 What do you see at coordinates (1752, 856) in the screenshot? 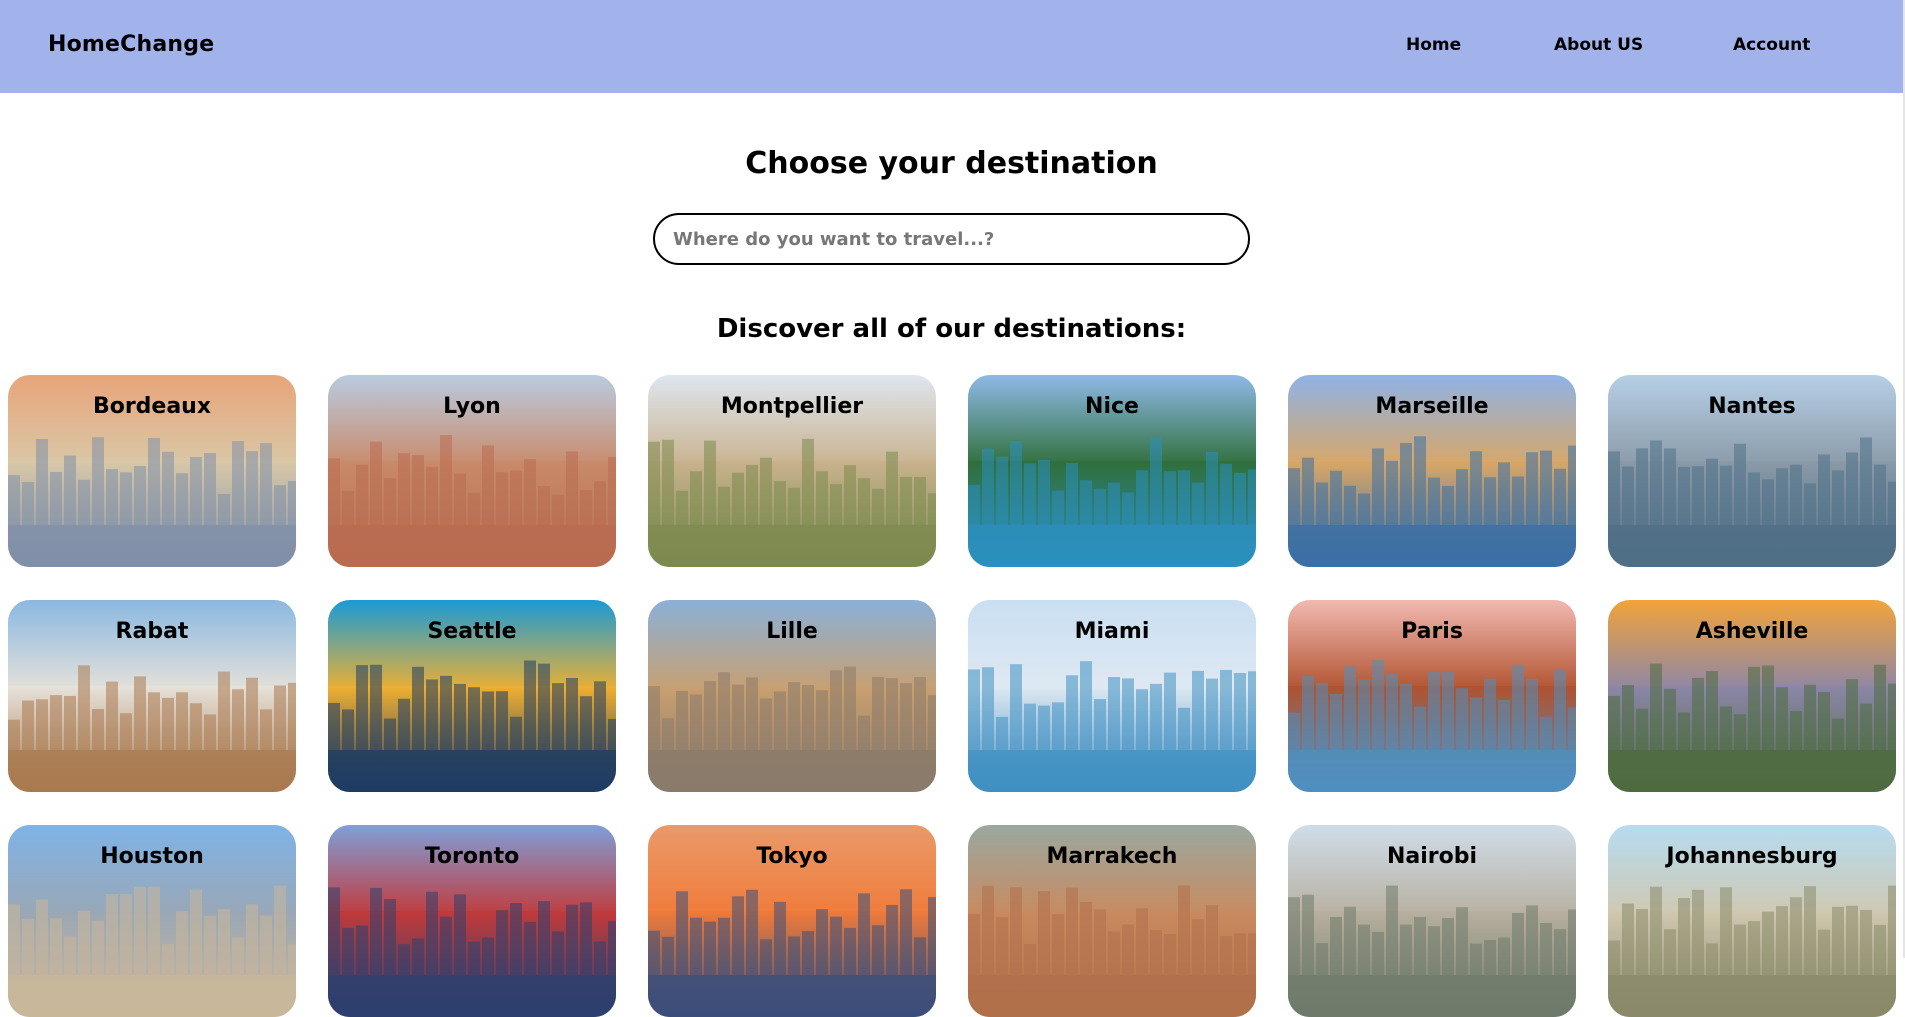
I see `destination-name: Johannesburg` at bounding box center [1752, 856].